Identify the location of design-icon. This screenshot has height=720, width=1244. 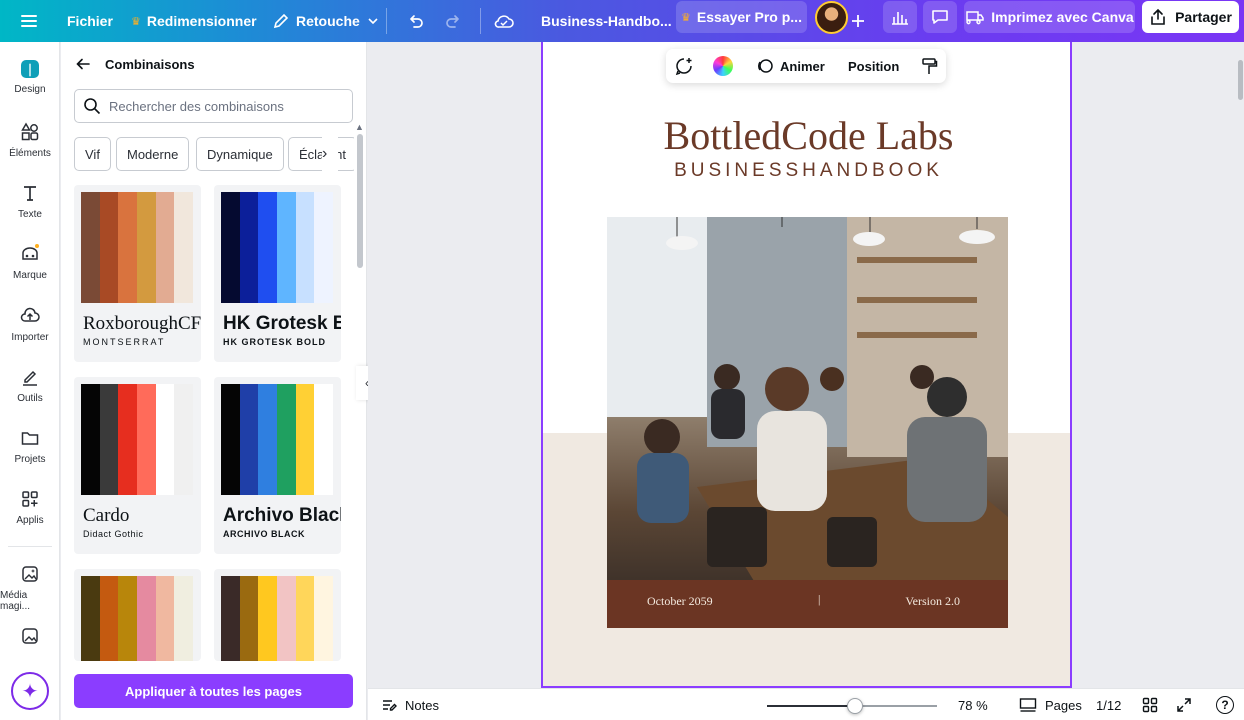
(30, 69).